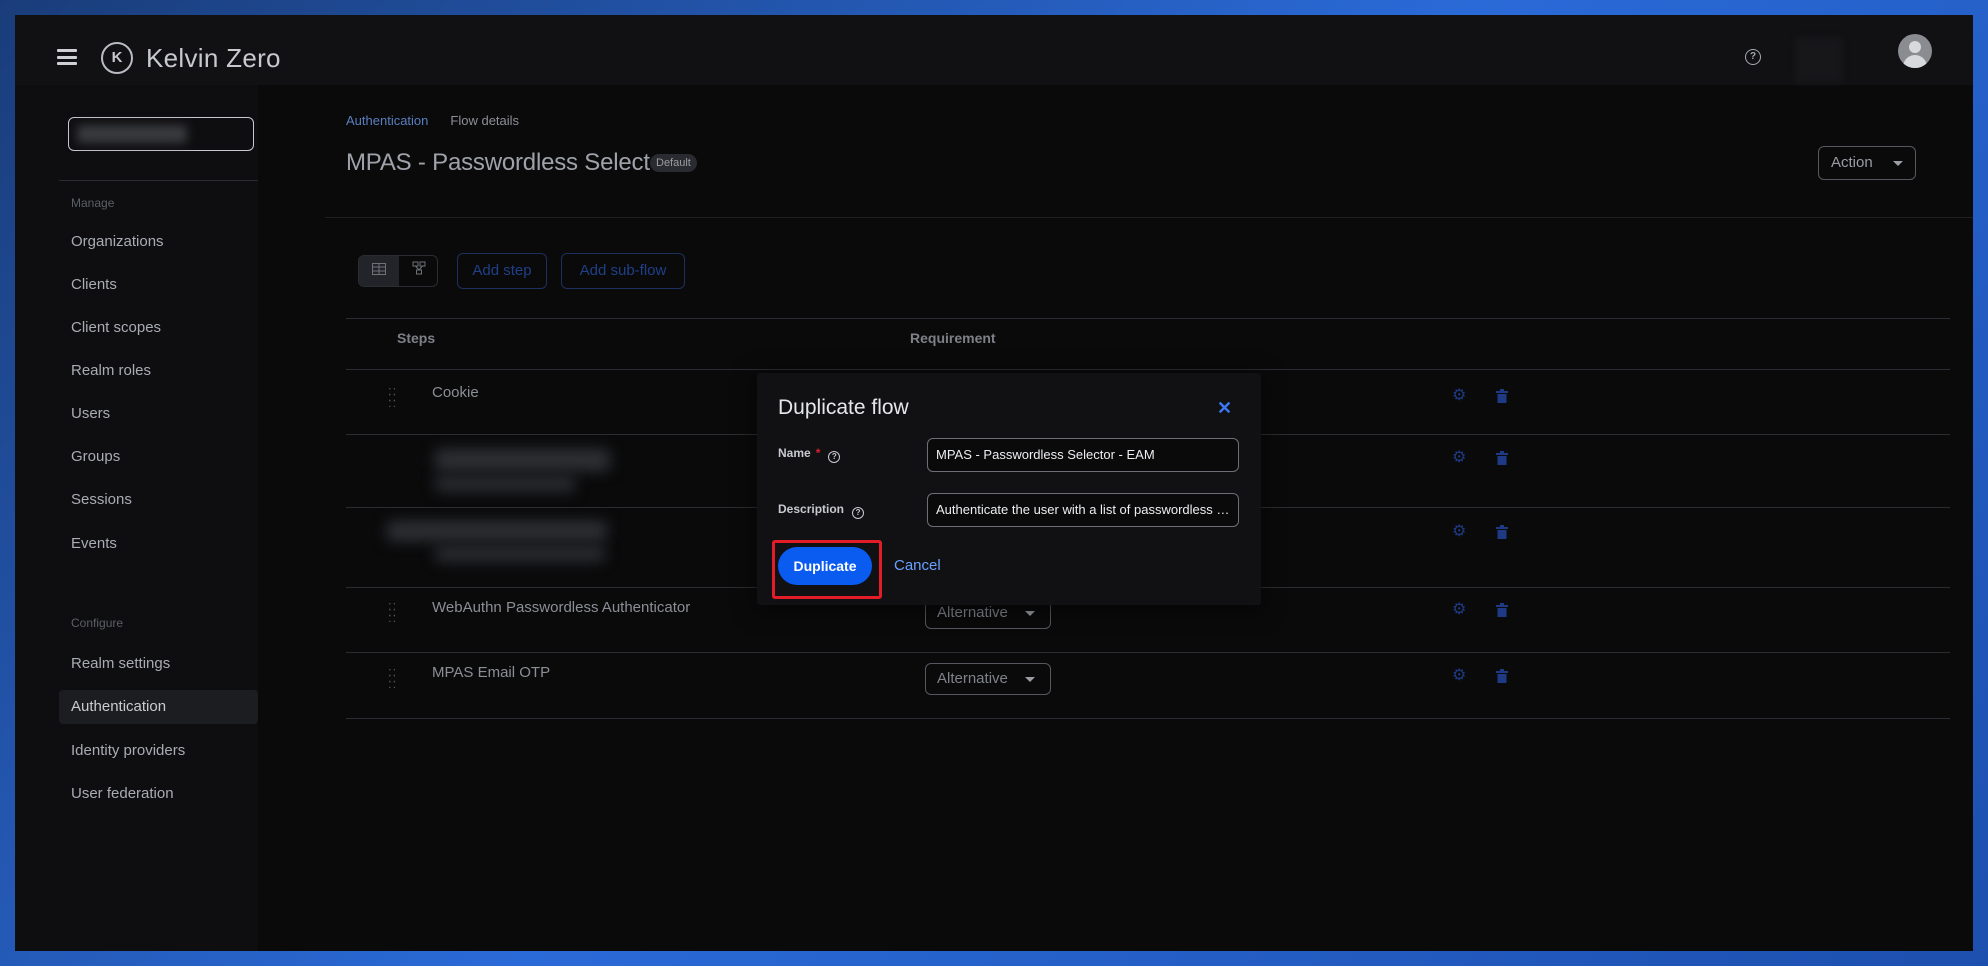 The width and height of the screenshot is (1988, 966). What do you see at coordinates (1148, 652) in the screenshot?
I see `table-row-divider` at bounding box center [1148, 652].